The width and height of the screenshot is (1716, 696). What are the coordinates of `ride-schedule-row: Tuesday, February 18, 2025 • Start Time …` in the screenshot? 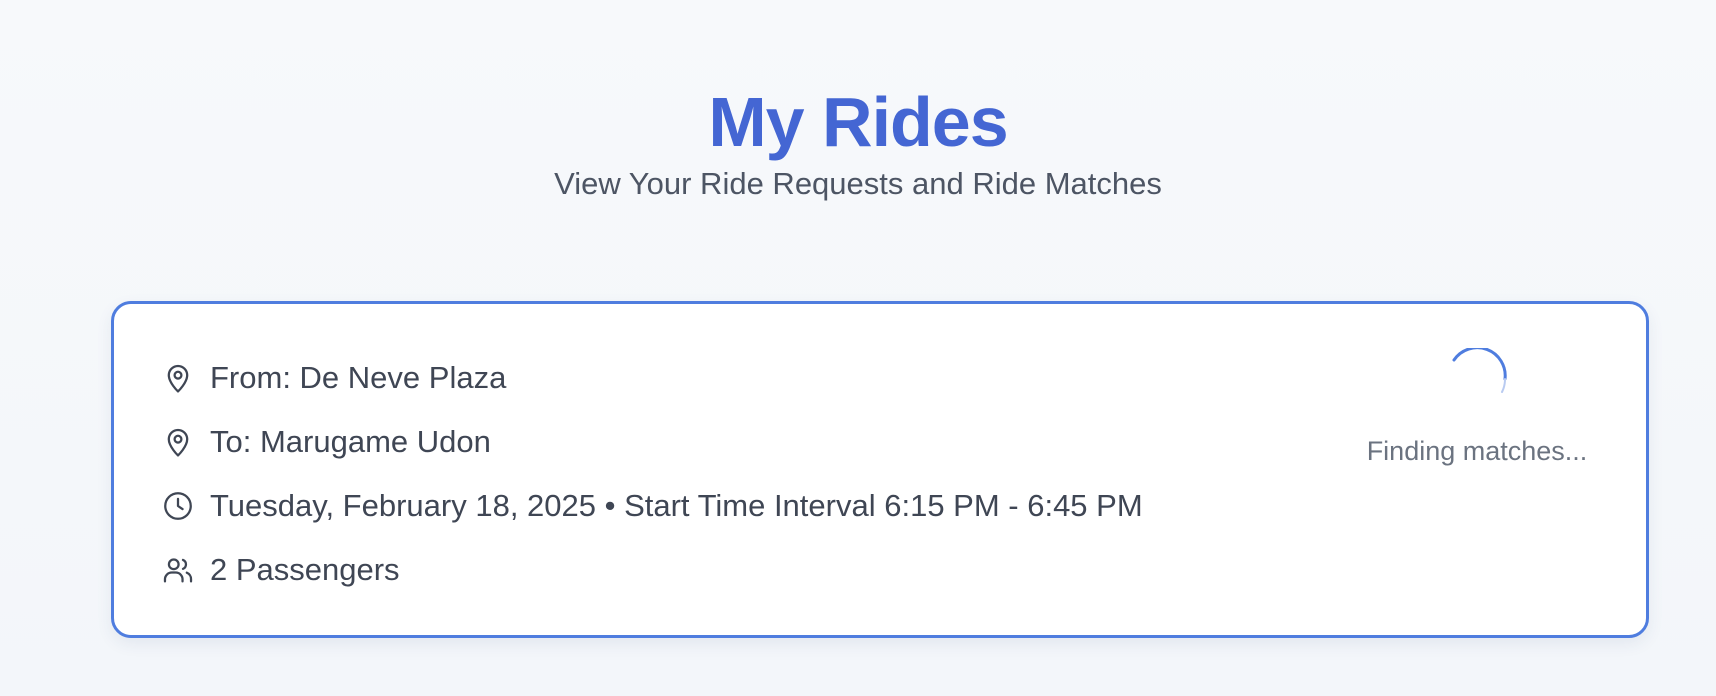 It's located at (651, 506).